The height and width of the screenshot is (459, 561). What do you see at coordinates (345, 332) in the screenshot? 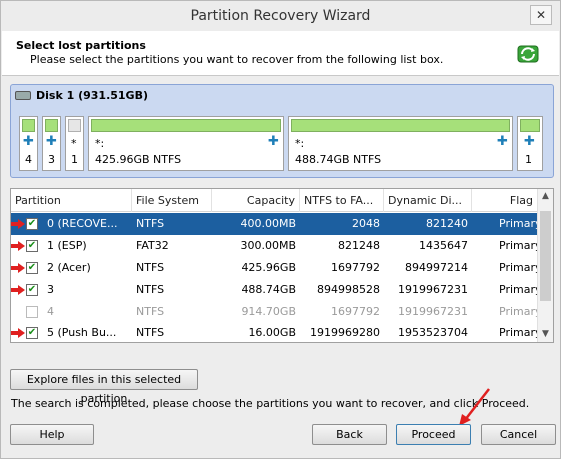
I see `cell-ntfs-to-fat: 1919969280` at bounding box center [345, 332].